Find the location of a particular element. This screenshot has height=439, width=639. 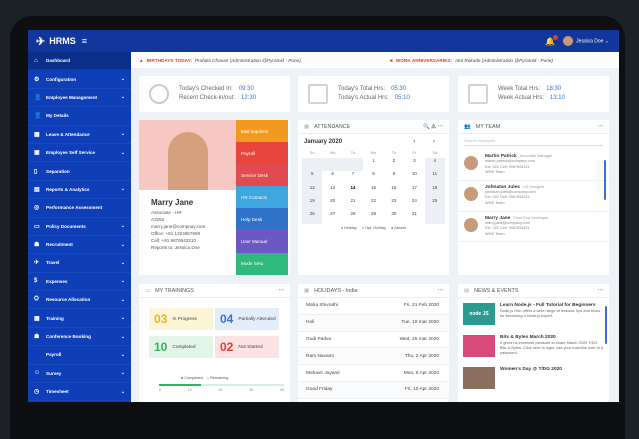

quick-link-help-desk: Help Desk is located at coordinates (262, 219).